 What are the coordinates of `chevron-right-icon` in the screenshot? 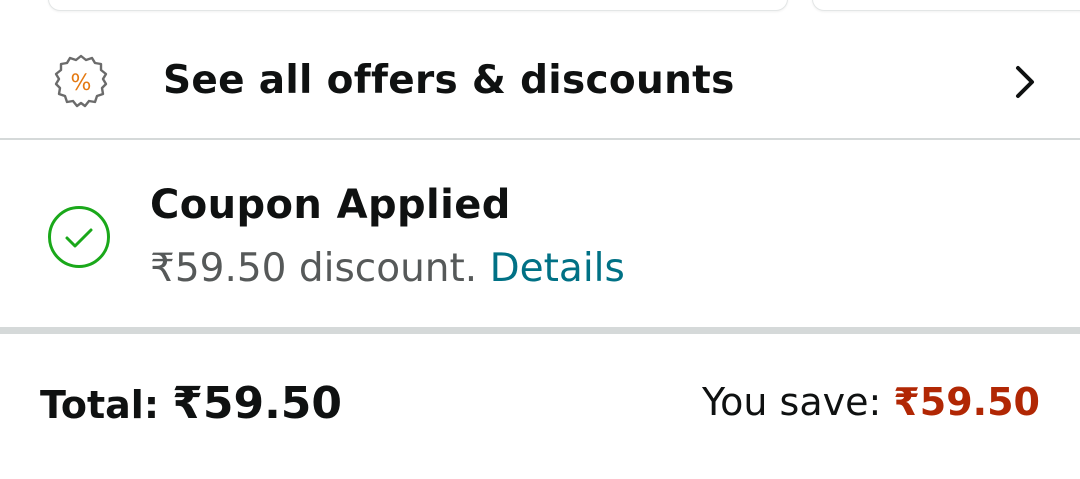 It's located at (1025, 82).